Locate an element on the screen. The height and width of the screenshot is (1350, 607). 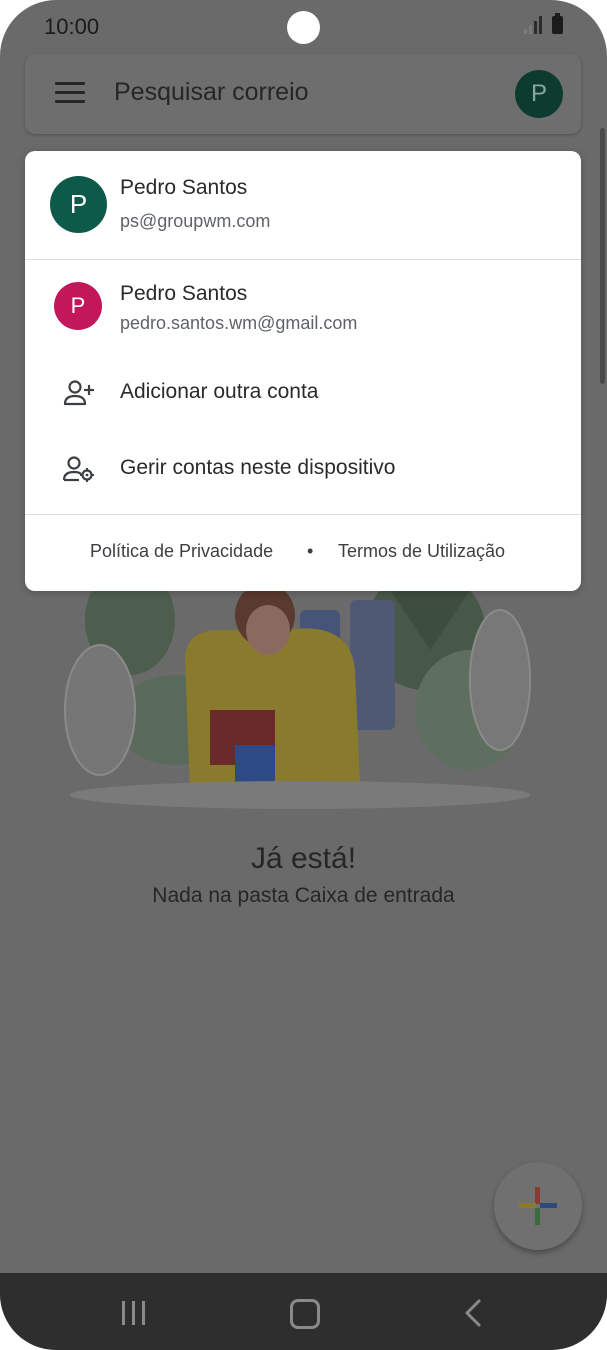
add-account-label: Adicionar outra conta is located at coordinates (219, 391).